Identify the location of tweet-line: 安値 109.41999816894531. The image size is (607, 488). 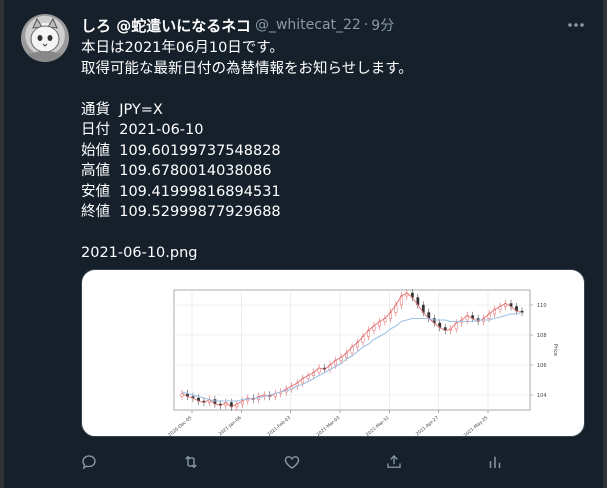
(181, 191).